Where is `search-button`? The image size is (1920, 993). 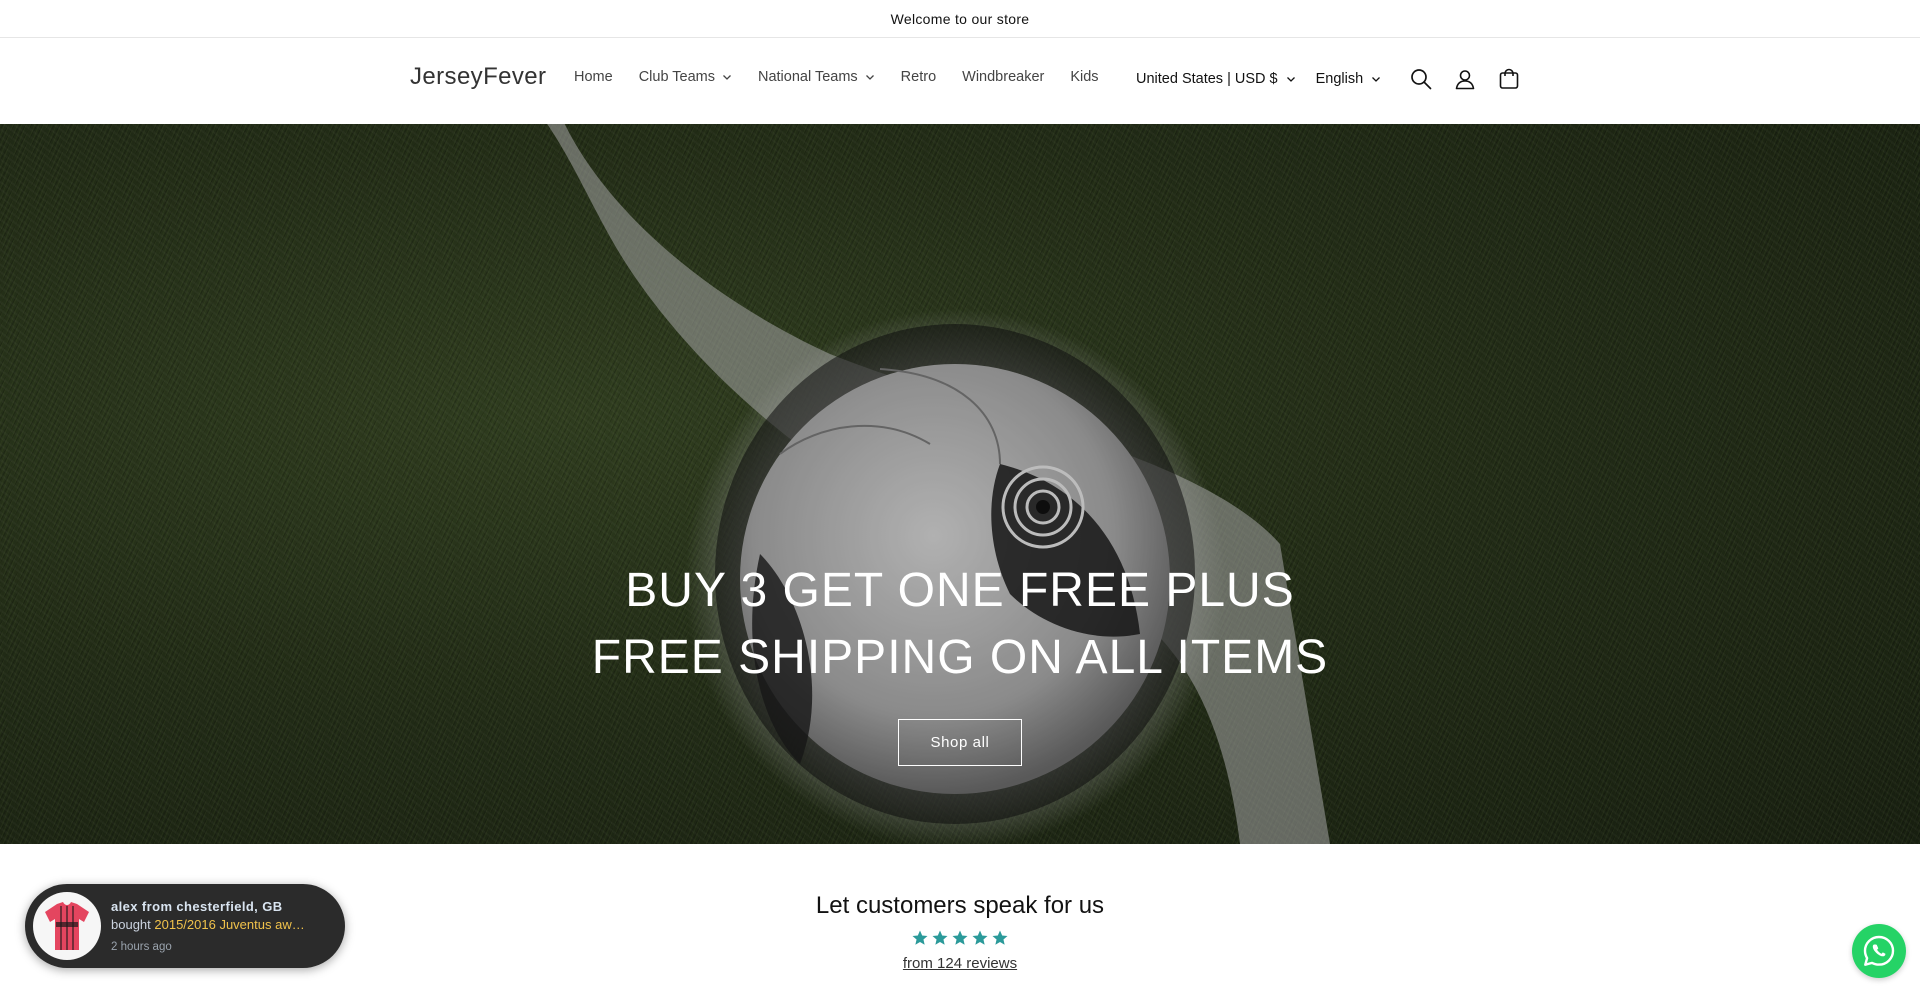 search-button is located at coordinates (1421, 79).